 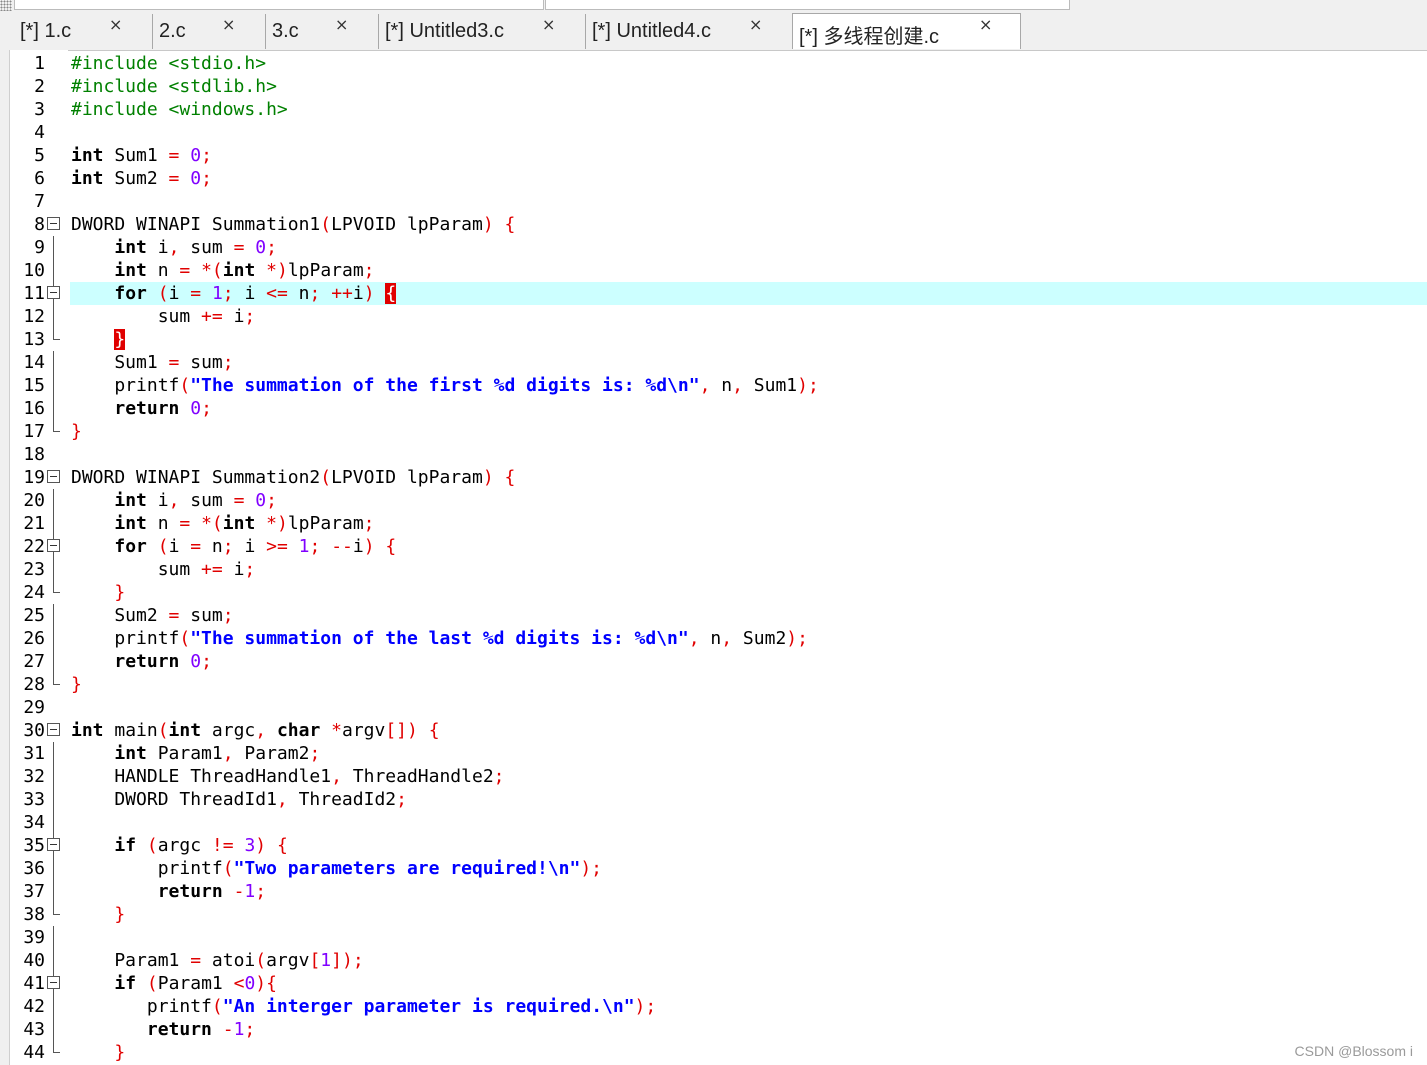 What do you see at coordinates (906, 31) in the screenshot?
I see `tab-multithread-create-c: [*] 多线程创建.c ×` at bounding box center [906, 31].